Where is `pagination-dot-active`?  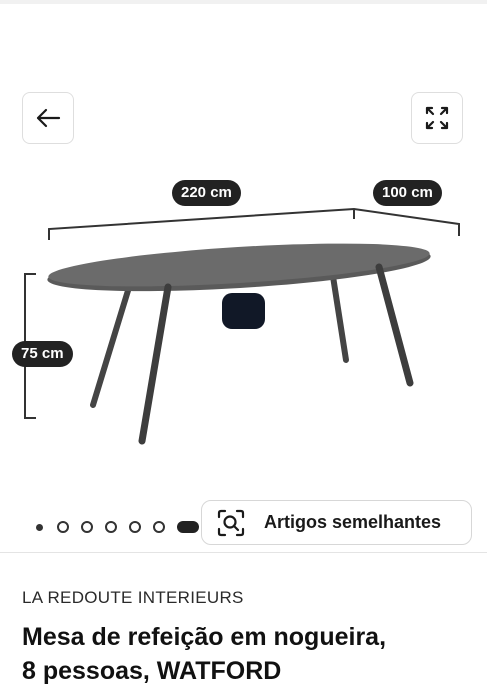
pagination-dot-active is located at coordinates (188, 527).